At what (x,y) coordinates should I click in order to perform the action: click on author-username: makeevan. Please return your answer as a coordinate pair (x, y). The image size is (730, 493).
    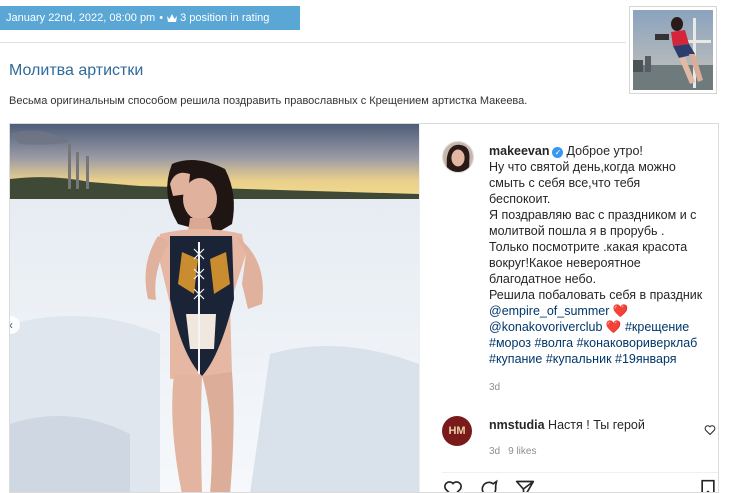
    Looking at the image, I should click on (519, 151).